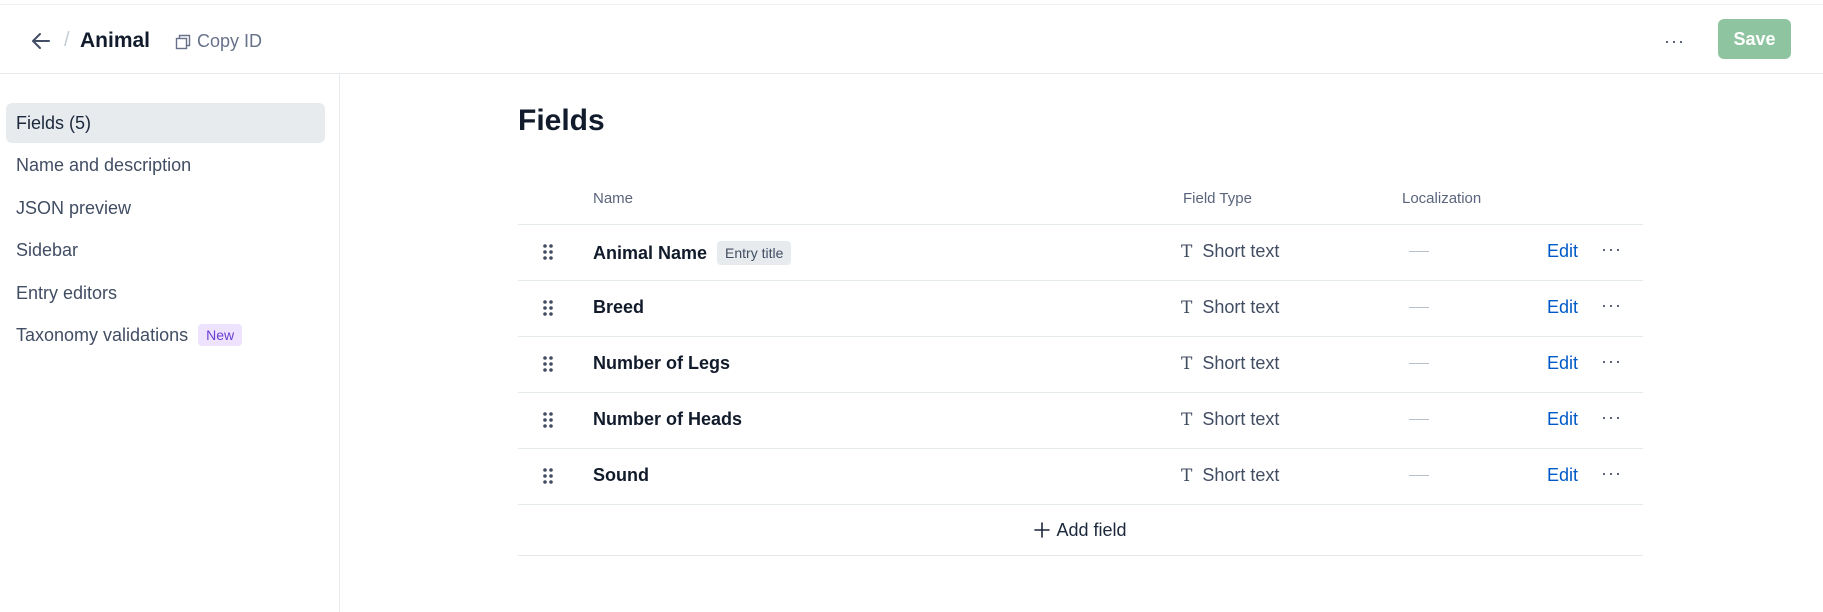 This screenshot has height=612, width=1823. What do you see at coordinates (1080, 421) in the screenshot?
I see `field-row: Number of Heads T Short text Edit ···` at bounding box center [1080, 421].